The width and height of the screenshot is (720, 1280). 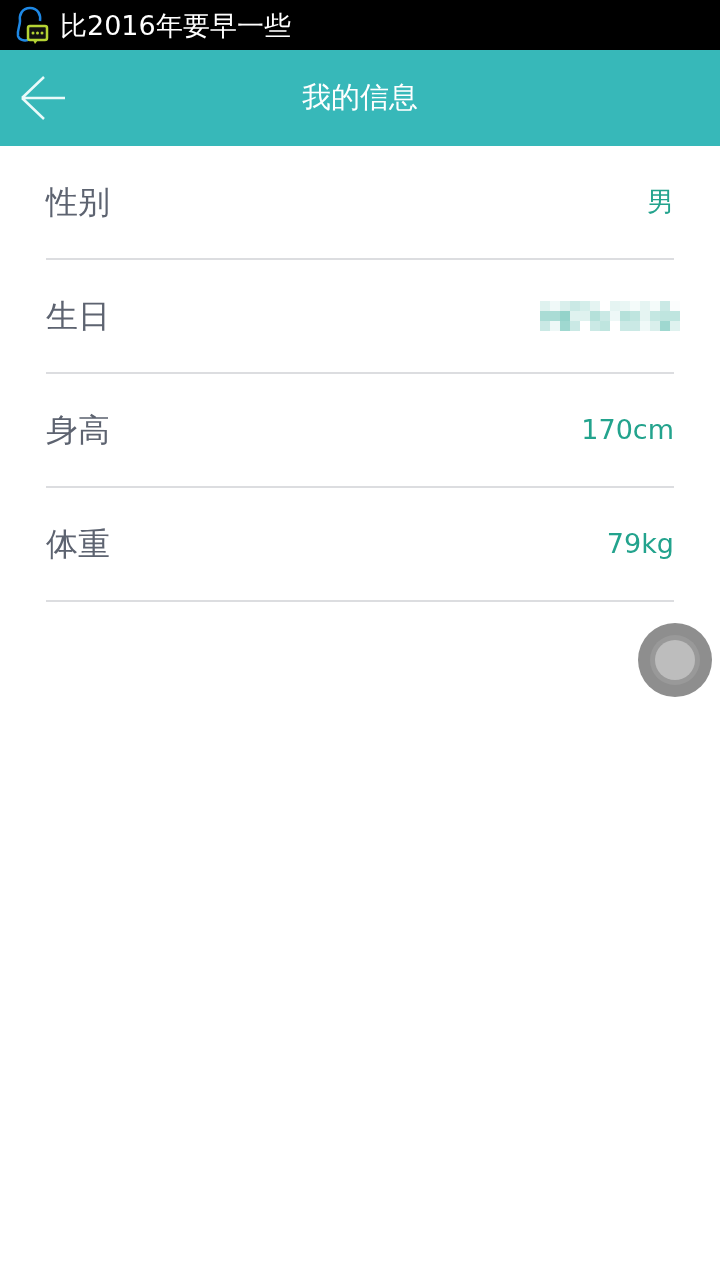 What do you see at coordinates (78, 202) in the screenshot?
I see `field-label: 性别` at bounding box center [78, 202].